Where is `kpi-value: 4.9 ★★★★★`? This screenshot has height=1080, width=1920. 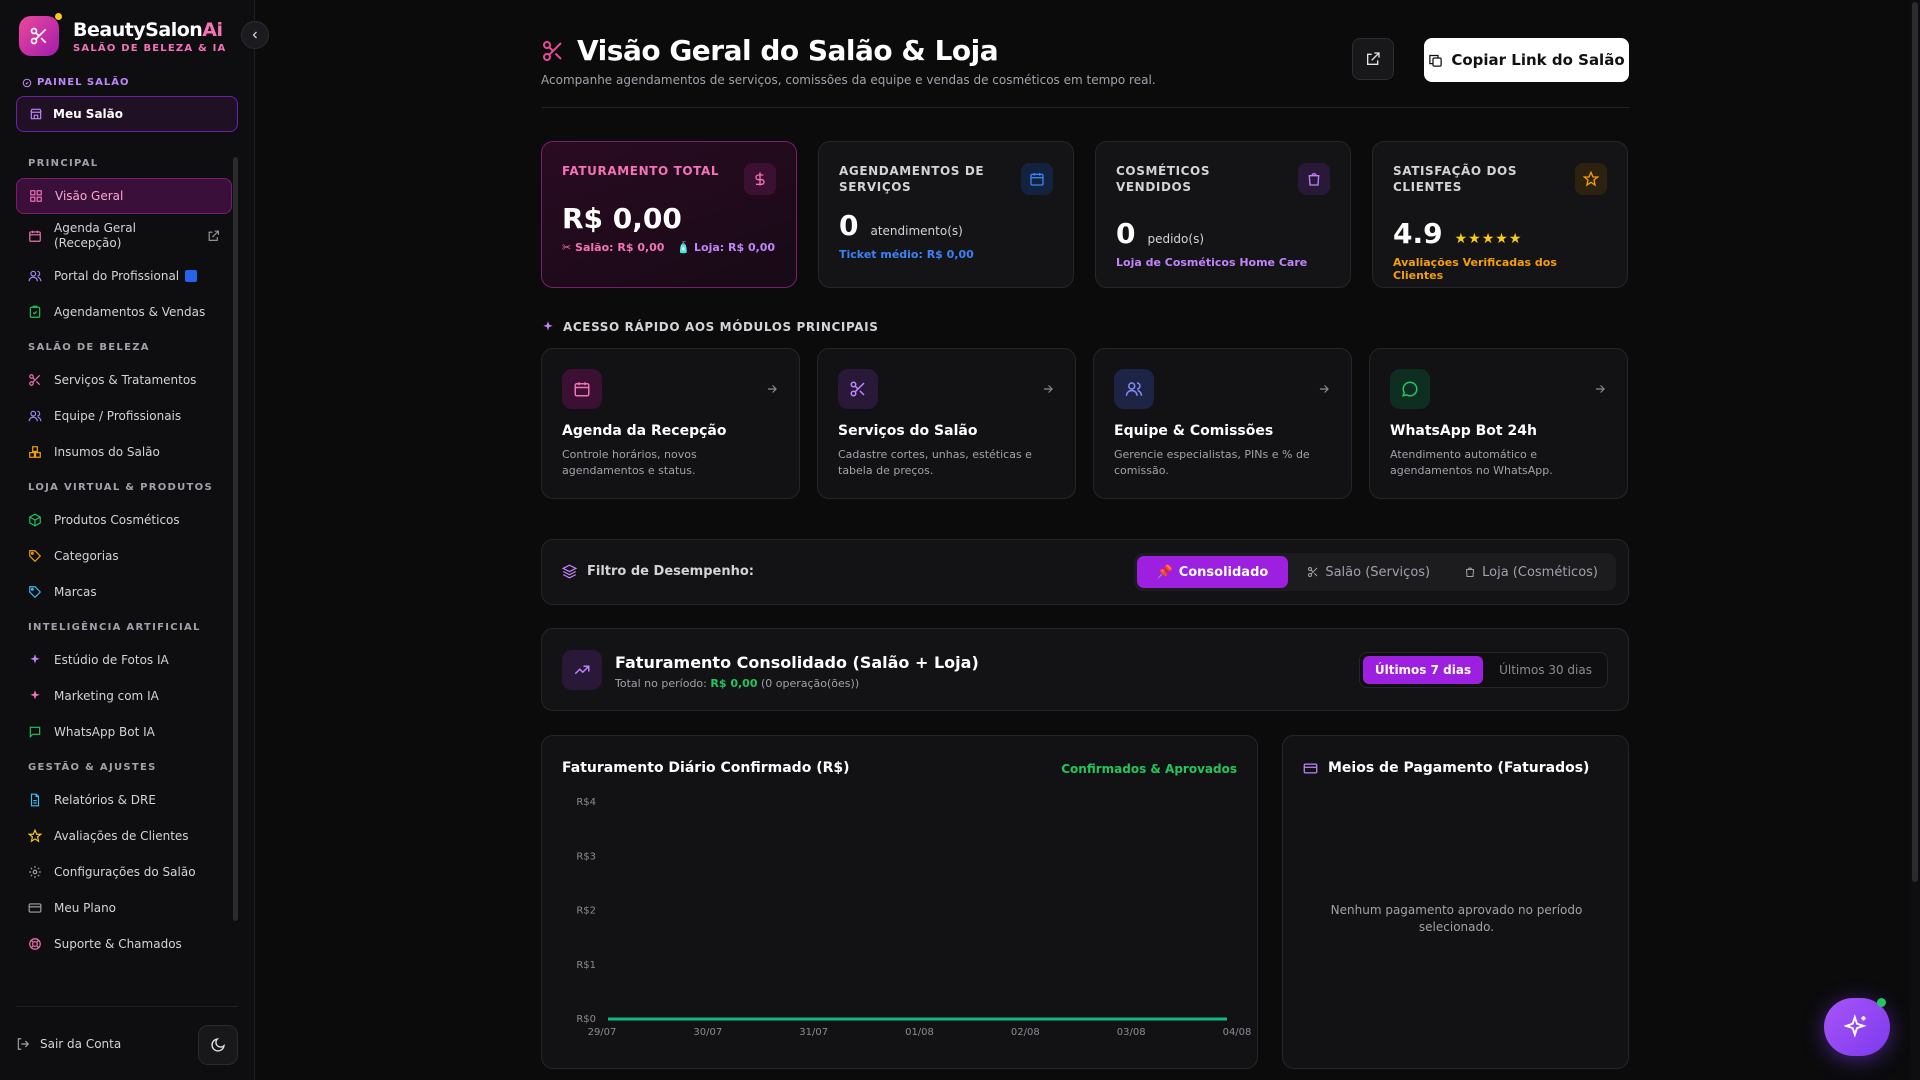
kpi-value: 4.9 ★★★★★ is located at coordinates (1458, 234).